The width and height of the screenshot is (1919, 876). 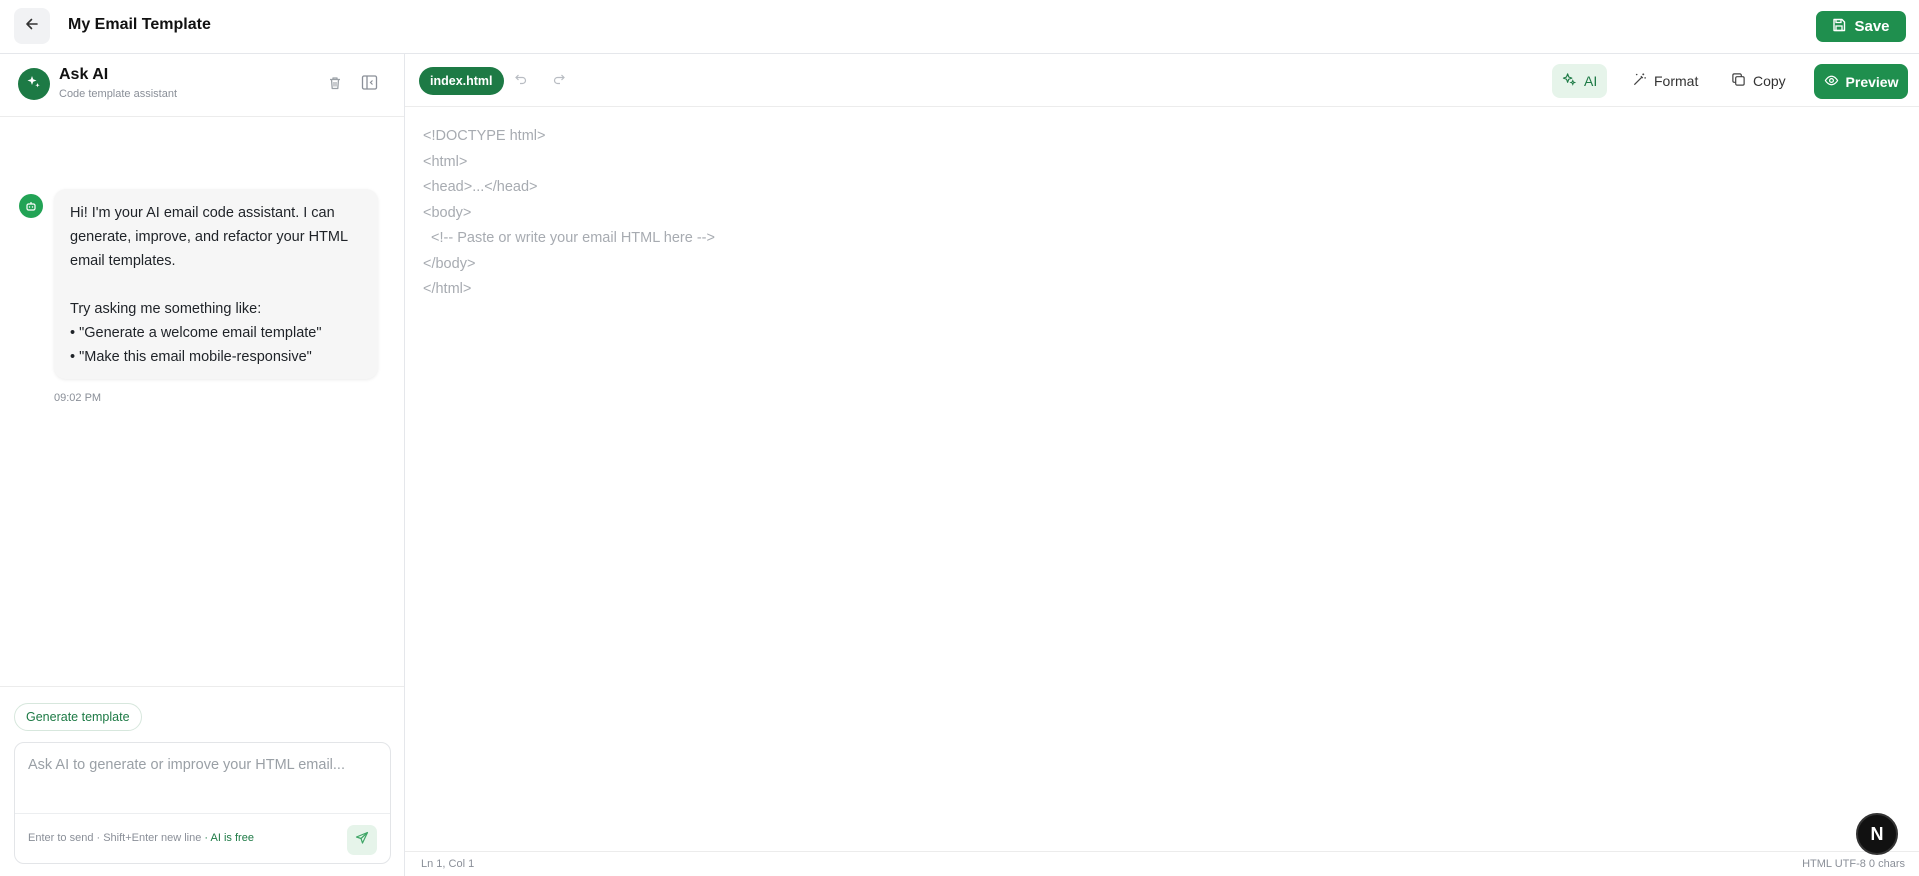 What do you see at coordinates (1872, 81) in the screenshot?
I see `preview-label: Preview` at bounding box center [1872, 81].